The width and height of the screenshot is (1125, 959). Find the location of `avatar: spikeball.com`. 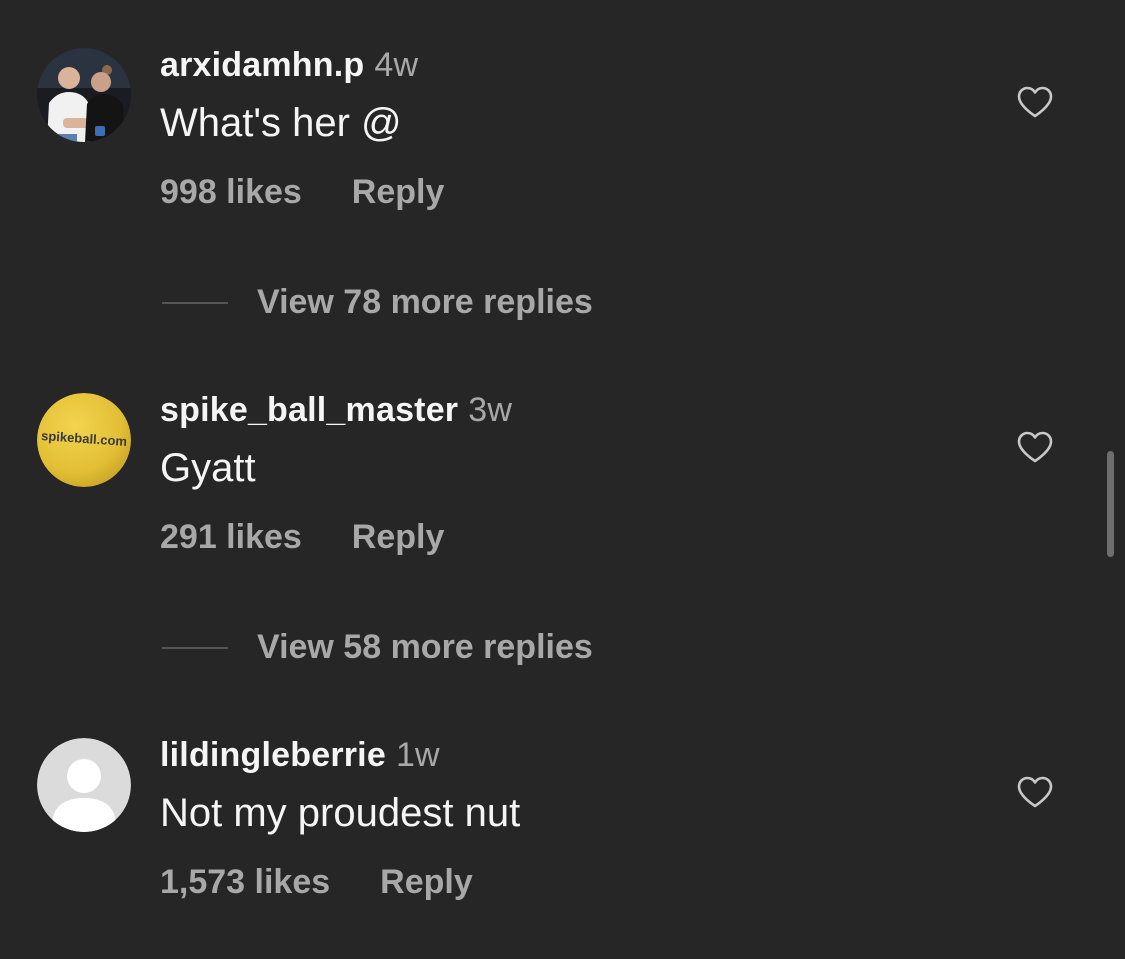

avatar: spikeball.com is located at coordinates (84, 440).